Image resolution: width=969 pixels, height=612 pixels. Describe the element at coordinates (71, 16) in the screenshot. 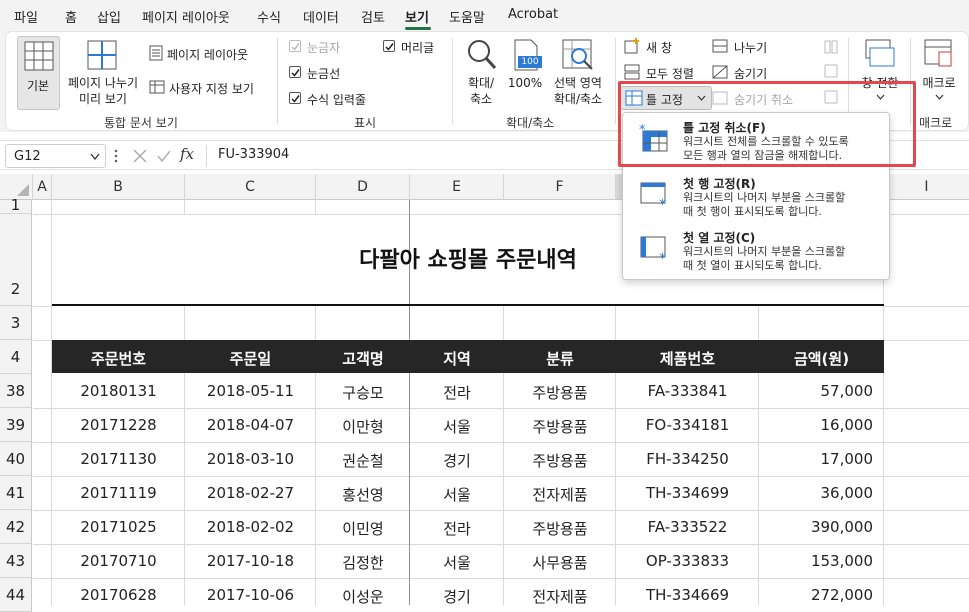

I see `tab-home: 홈` at that location.